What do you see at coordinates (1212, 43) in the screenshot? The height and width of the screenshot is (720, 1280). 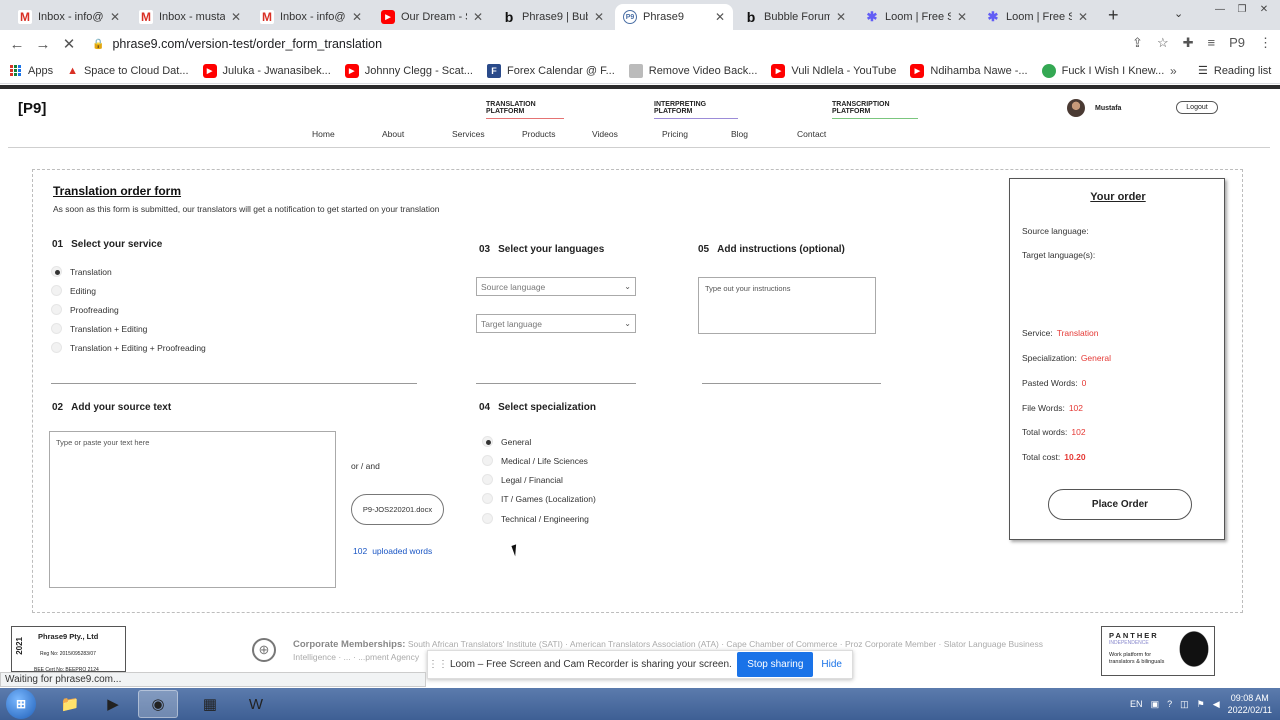 I see `media-icon: ≡` at bounding box center [1212, 43].